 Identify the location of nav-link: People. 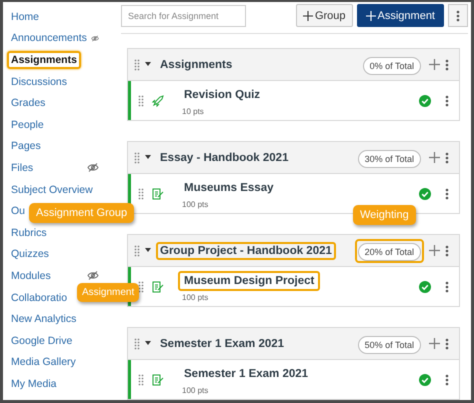
(27, 125).